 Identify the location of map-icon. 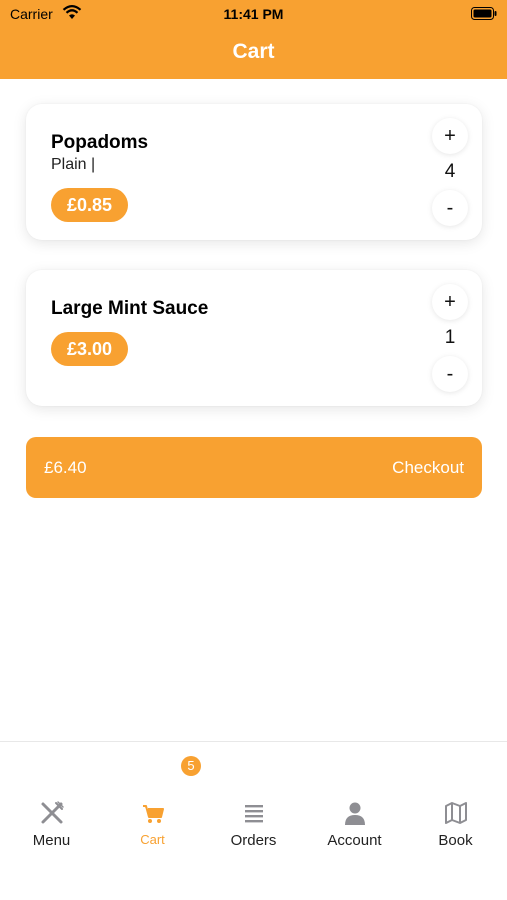
(456, 813).